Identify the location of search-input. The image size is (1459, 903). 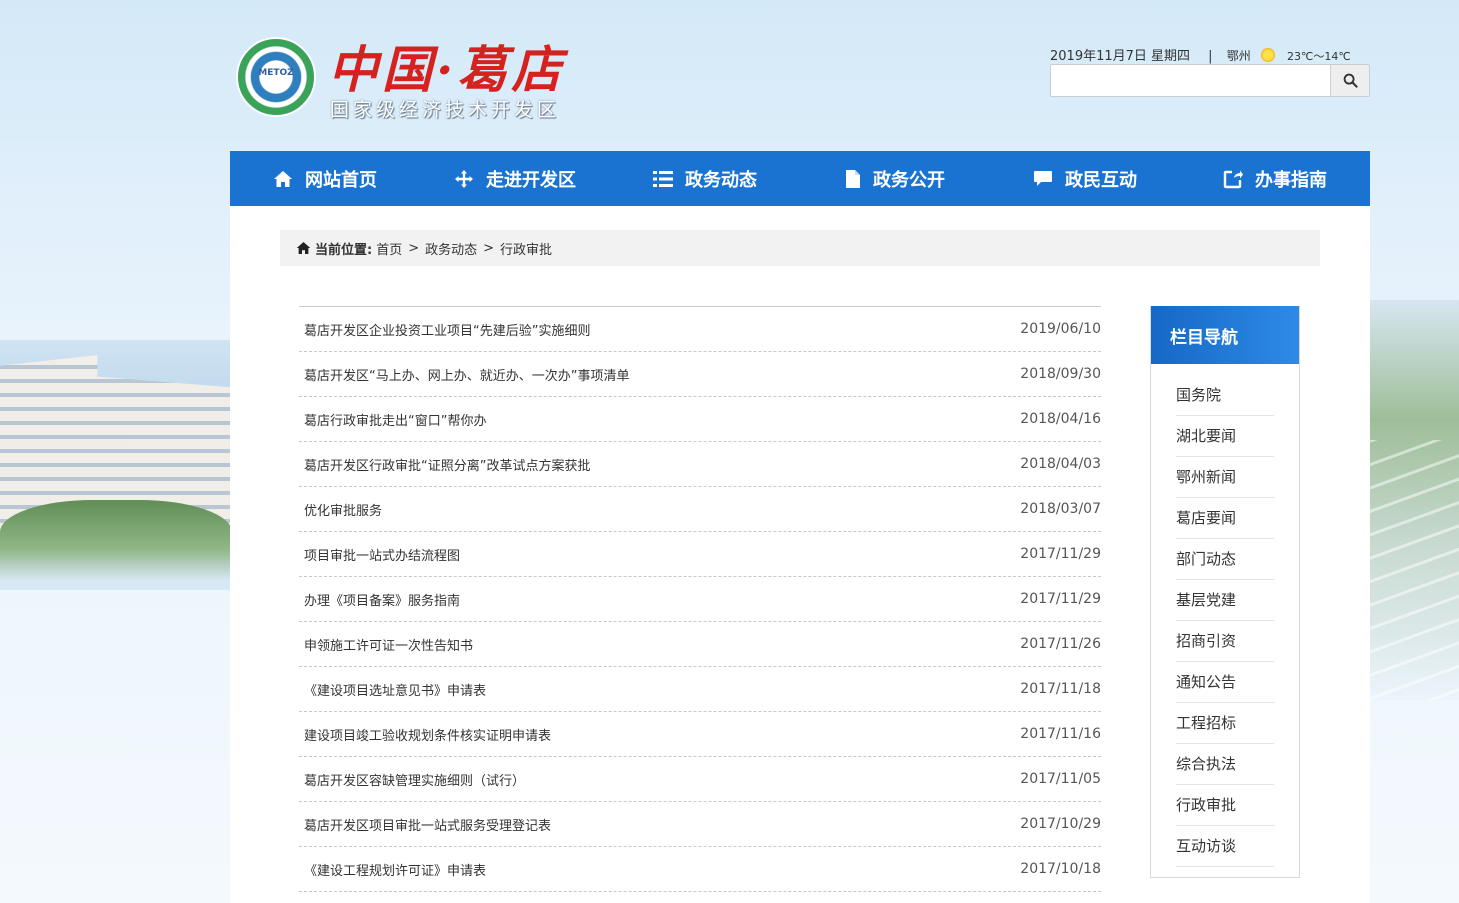
(1191, 80).